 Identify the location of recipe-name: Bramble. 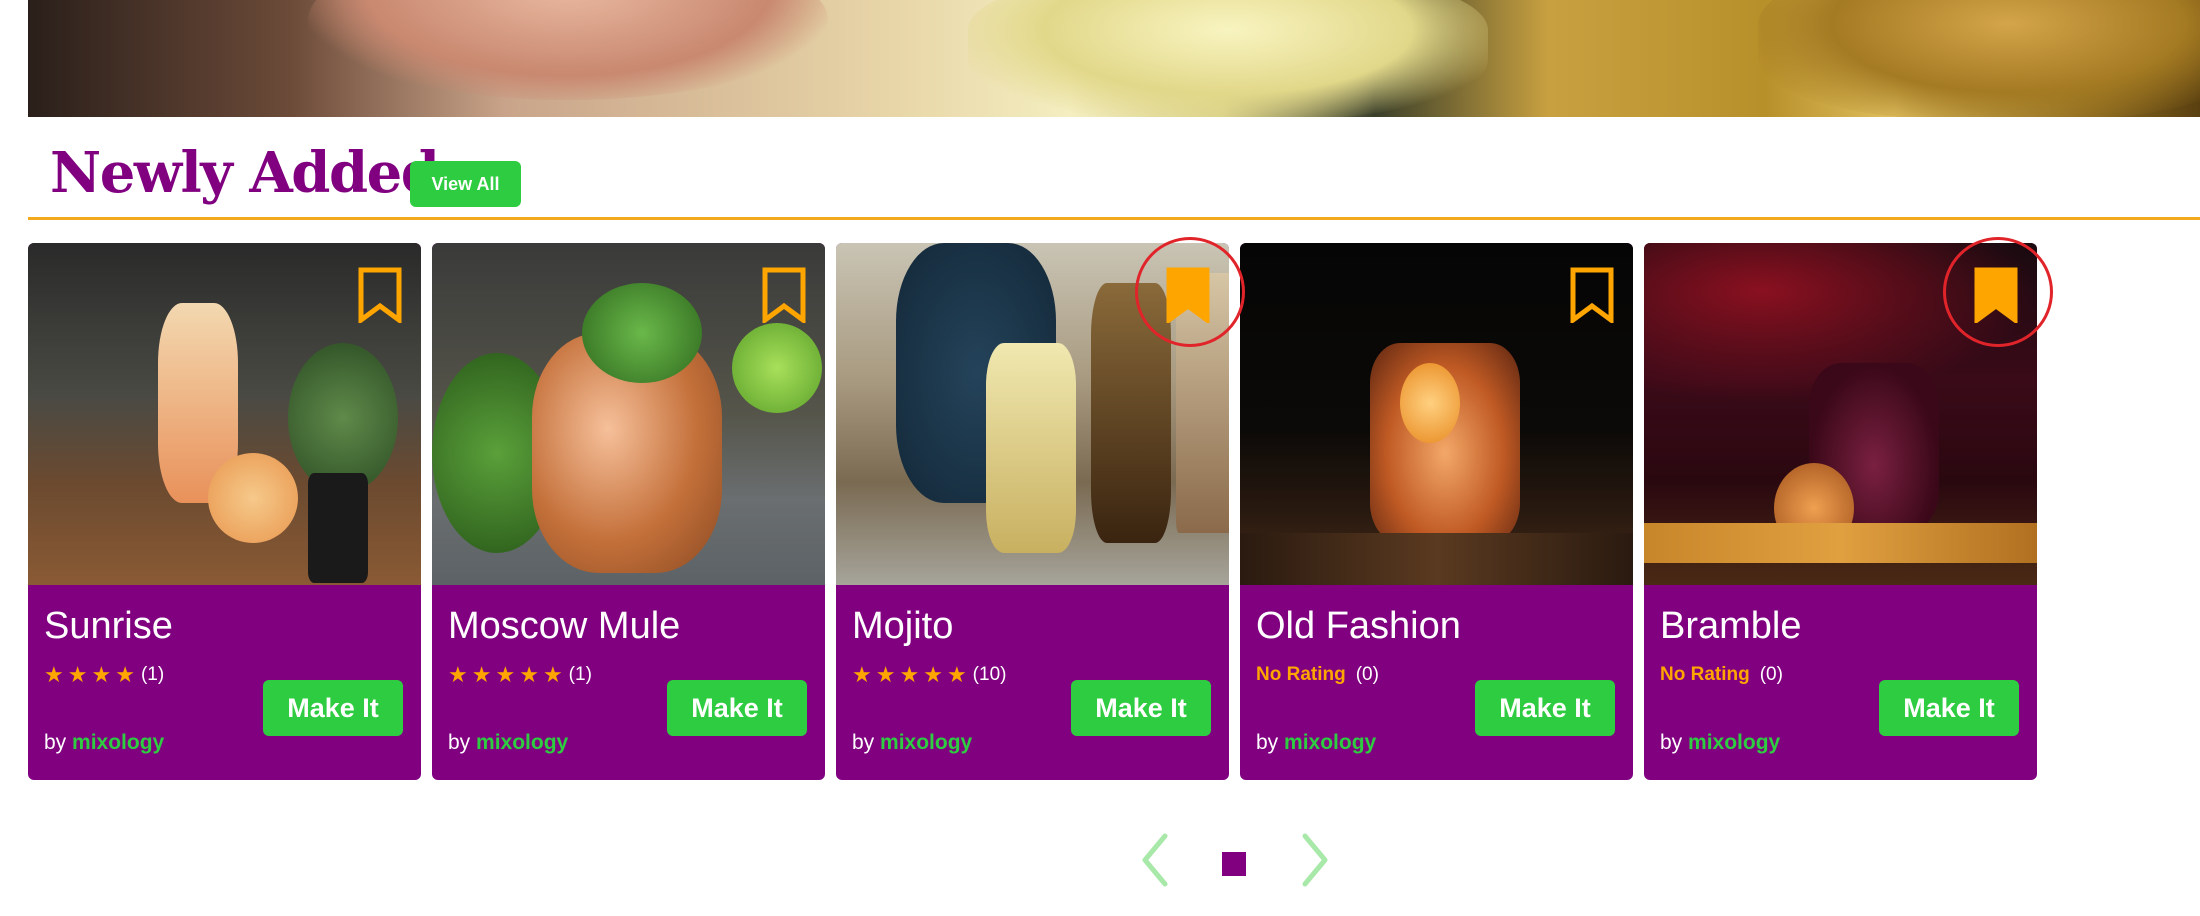
(1731, 626).